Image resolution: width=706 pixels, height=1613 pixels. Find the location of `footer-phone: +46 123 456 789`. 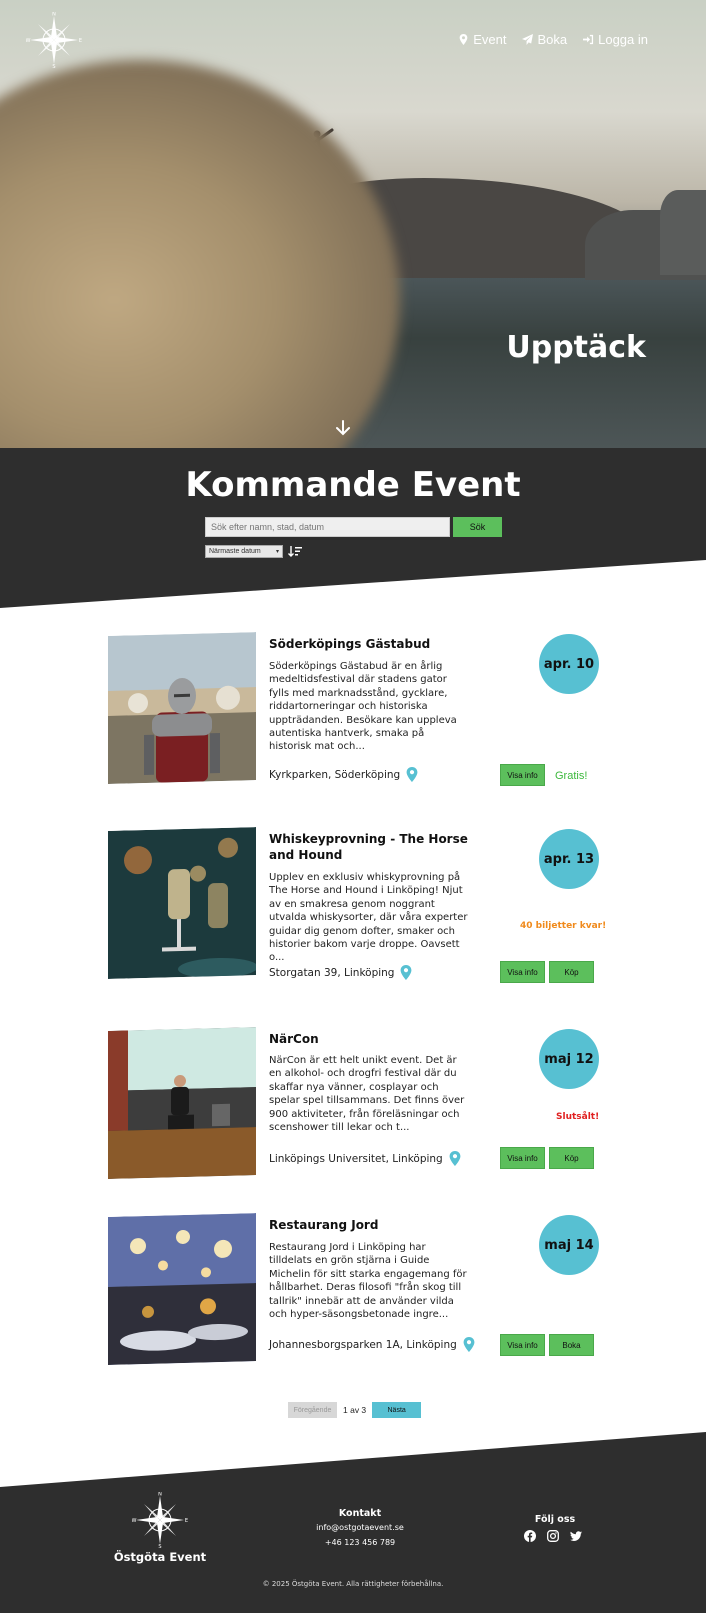

footer-phone: +46 123 456 789 is located at coordinates (360, 1542).